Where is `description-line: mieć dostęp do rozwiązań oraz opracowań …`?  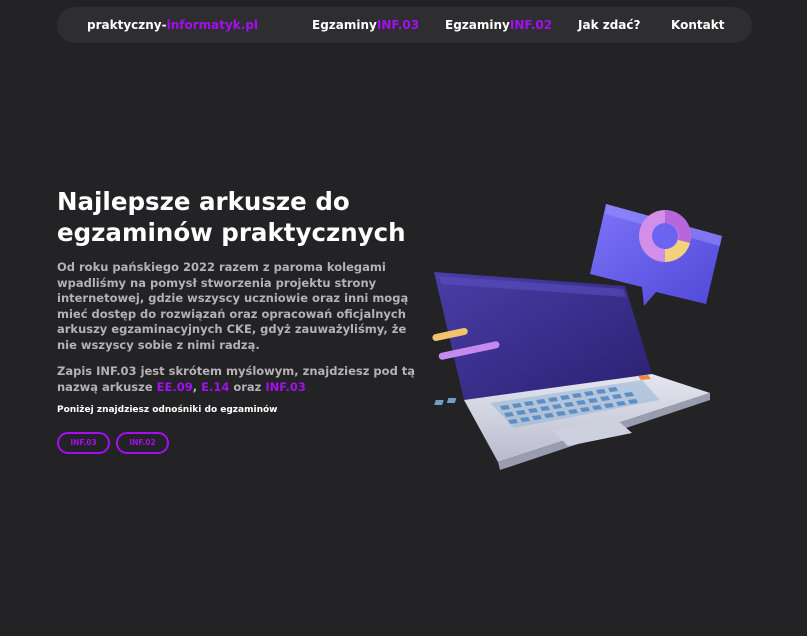
description-line: mieć dostęp do rozwiązań oraz opracowań … is located at coordinates (231, 313).